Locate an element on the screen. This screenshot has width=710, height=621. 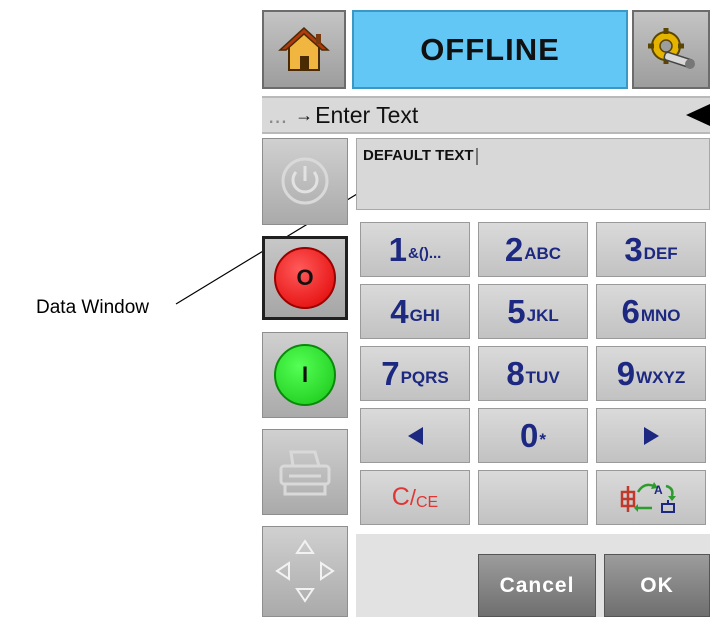
input-method-key: A is located at coordinates (651, 497).